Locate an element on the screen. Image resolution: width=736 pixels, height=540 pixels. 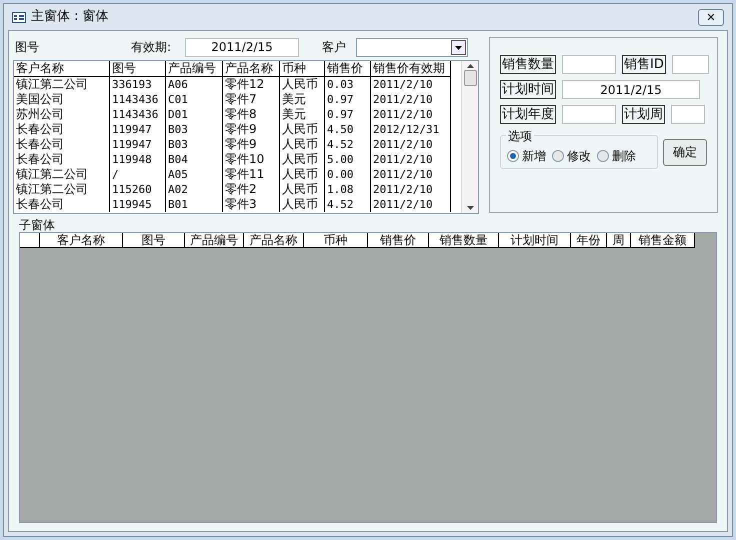
list-cell: / is located at coordinates (138, 174).